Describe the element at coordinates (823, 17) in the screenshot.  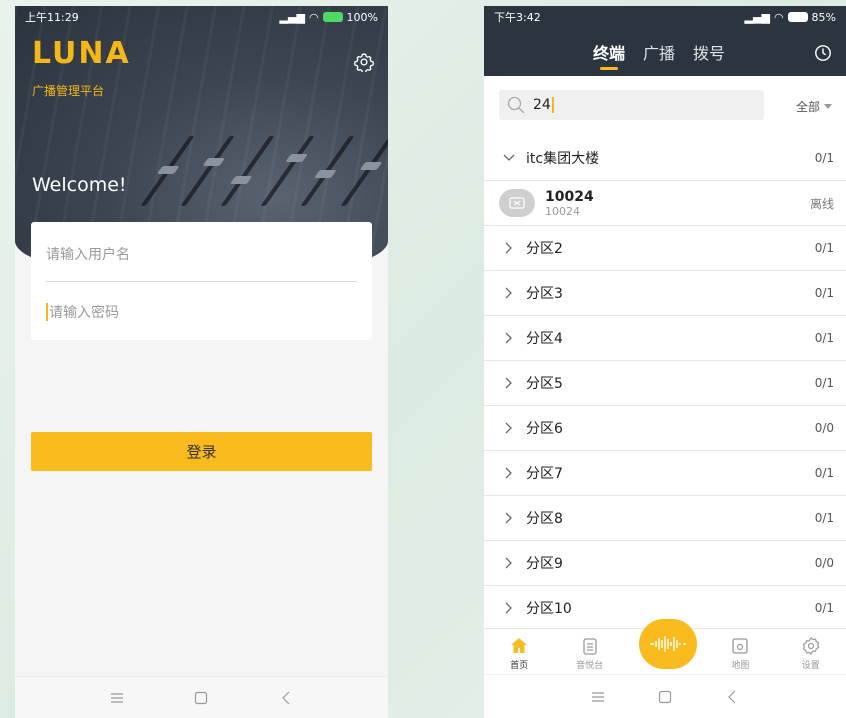
I see `battery-level: 85%` at that location.